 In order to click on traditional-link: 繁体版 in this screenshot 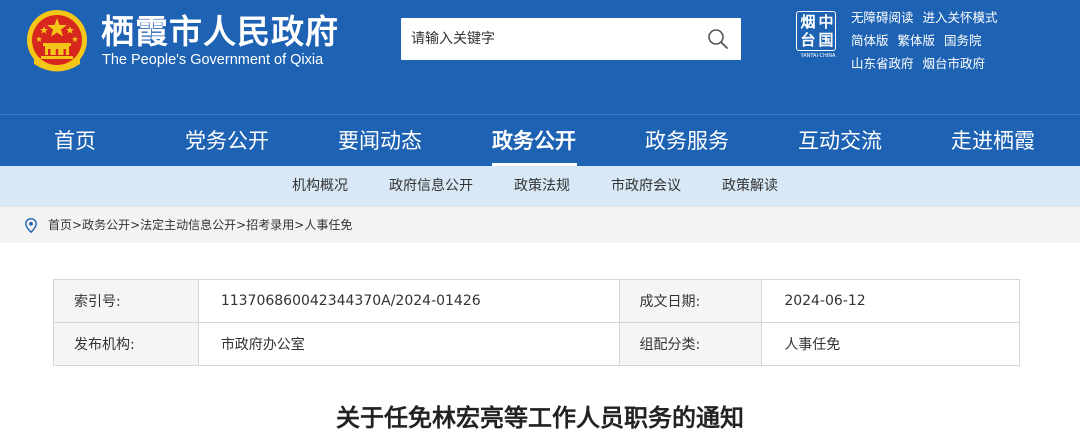, I will do `click(917, 40)`.